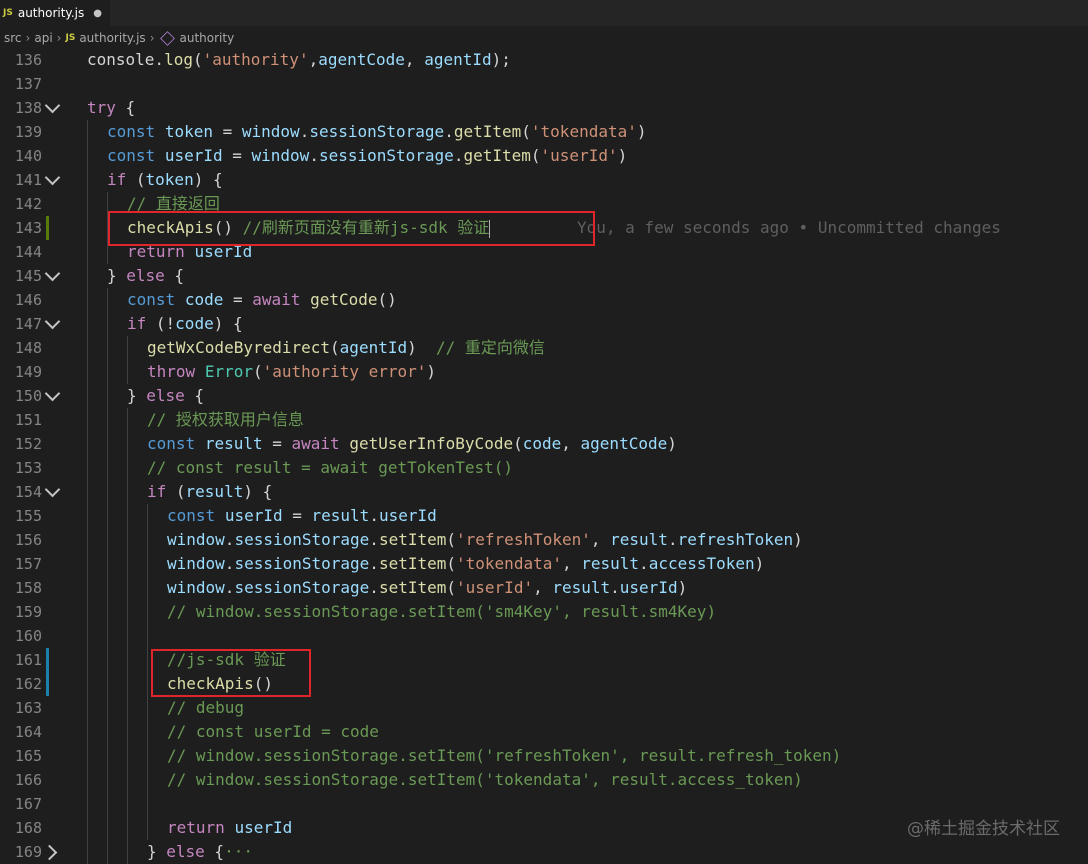 This screenshot has width=1088, height=864. What do you see at coordinates (28, 420) in the screenshot?
I see `line-number: 151` at bounding box center [28, 420].